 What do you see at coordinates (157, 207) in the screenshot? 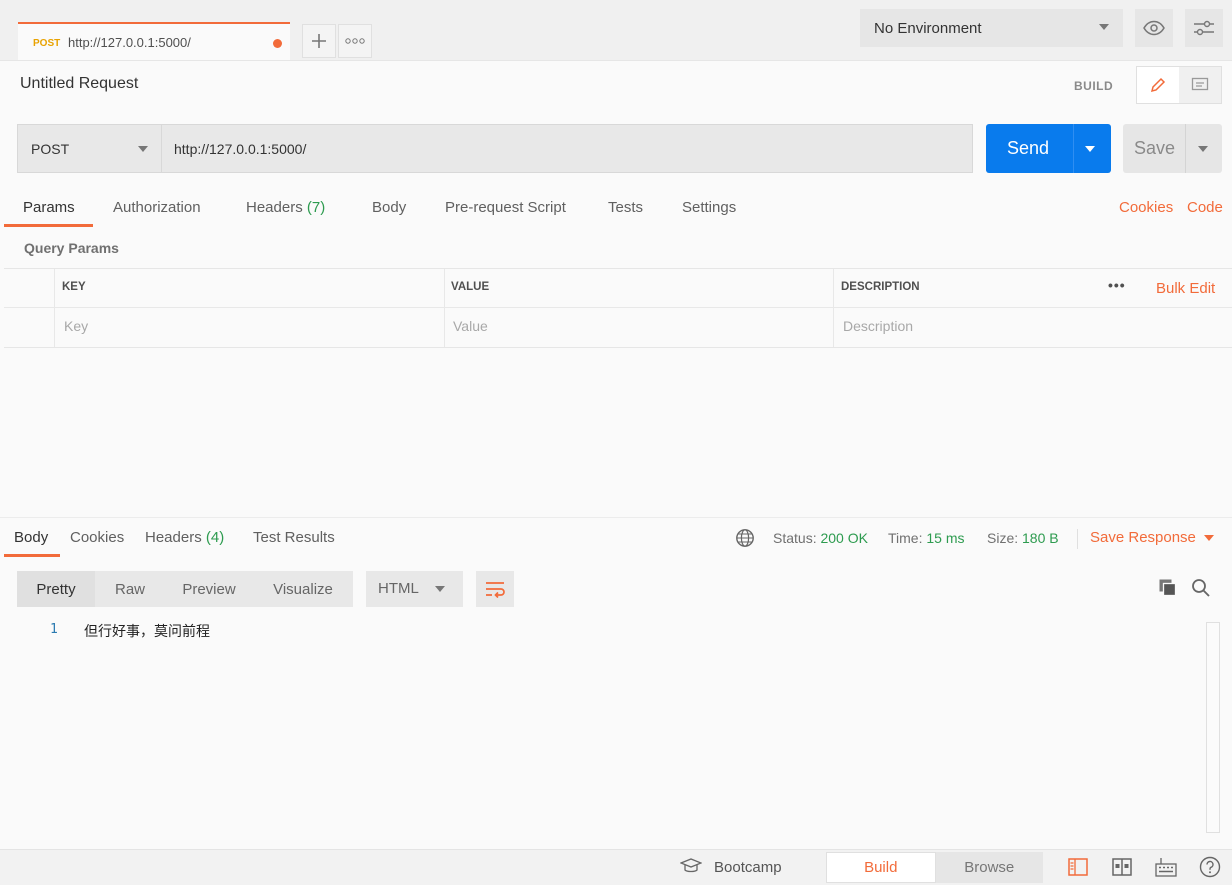
I see `tab-authorization: Authorization` at bounding box center [157, 207].